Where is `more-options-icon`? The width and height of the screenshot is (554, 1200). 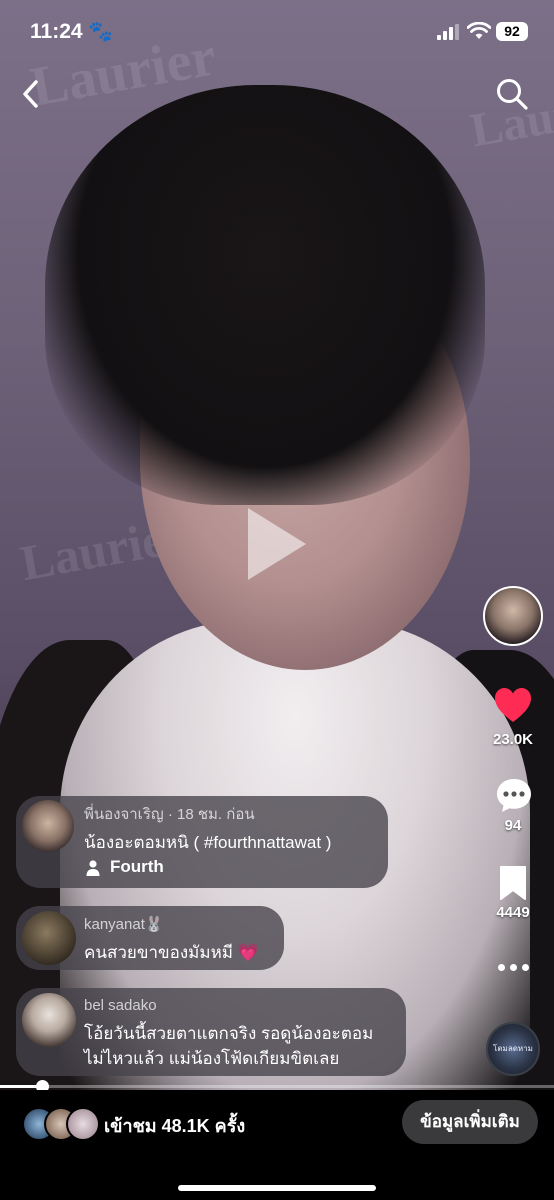 more-options-icon is located at coordinates (514, 968).